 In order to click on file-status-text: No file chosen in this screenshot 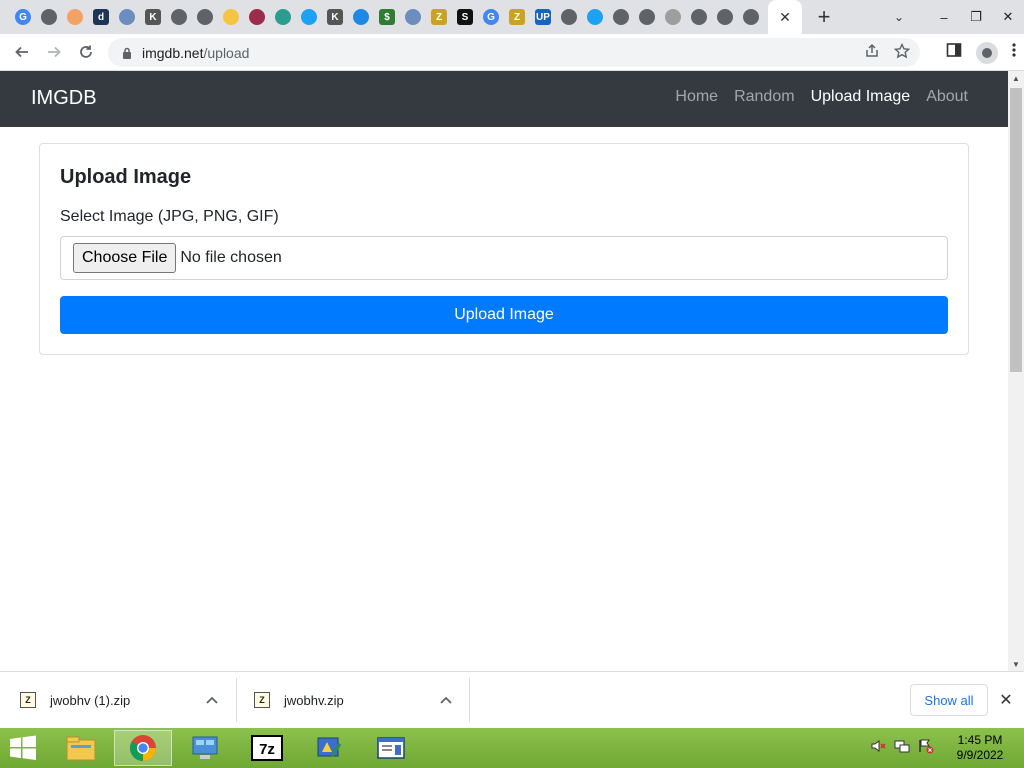, I will do `click(231, 257)`.